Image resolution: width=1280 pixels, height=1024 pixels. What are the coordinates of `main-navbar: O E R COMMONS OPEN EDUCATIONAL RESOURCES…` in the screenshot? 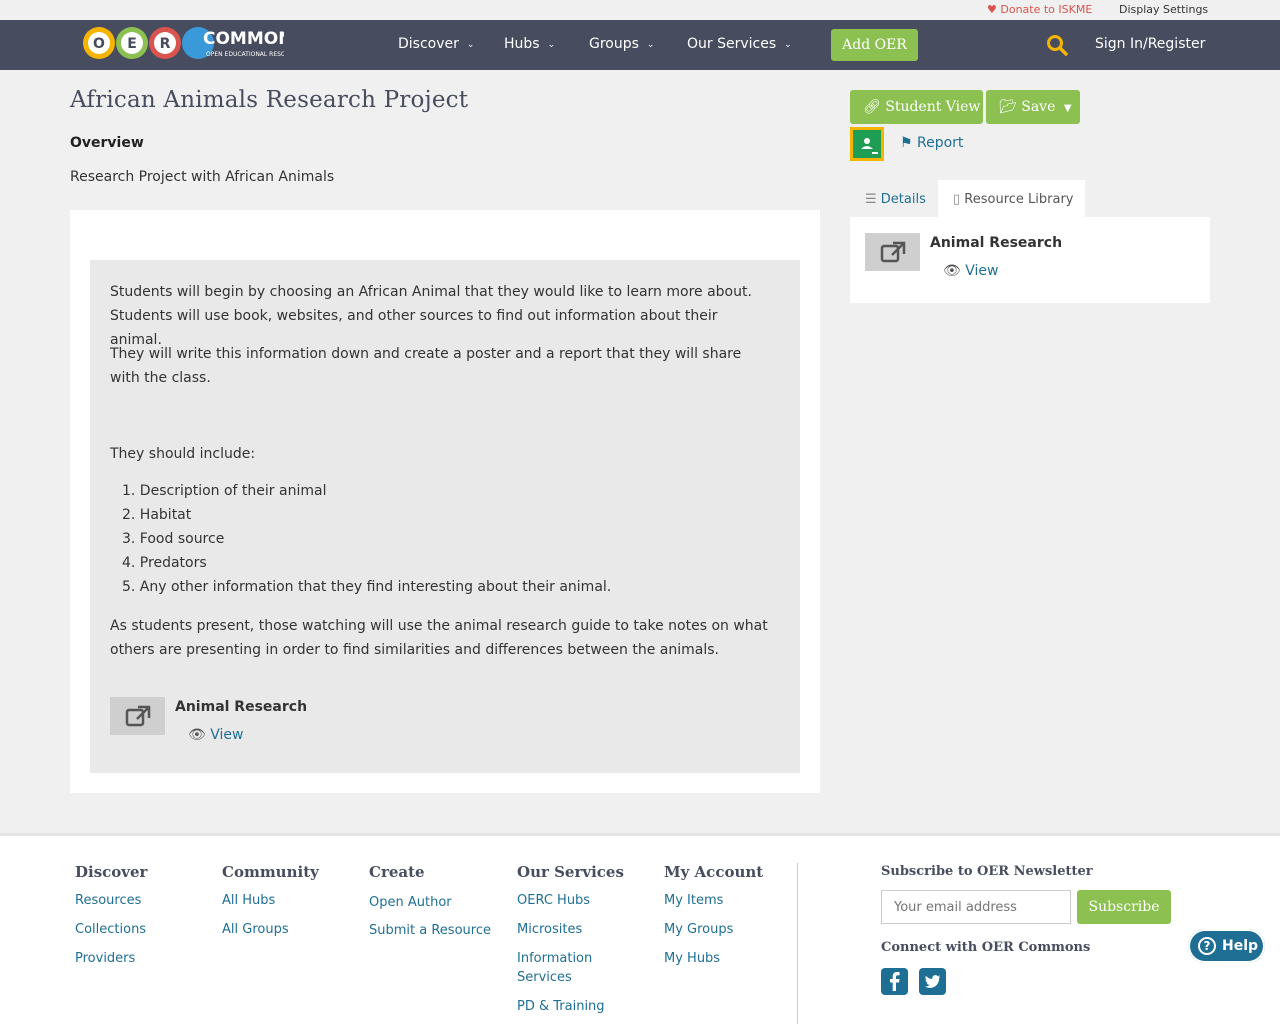 It's located at (640, 45).